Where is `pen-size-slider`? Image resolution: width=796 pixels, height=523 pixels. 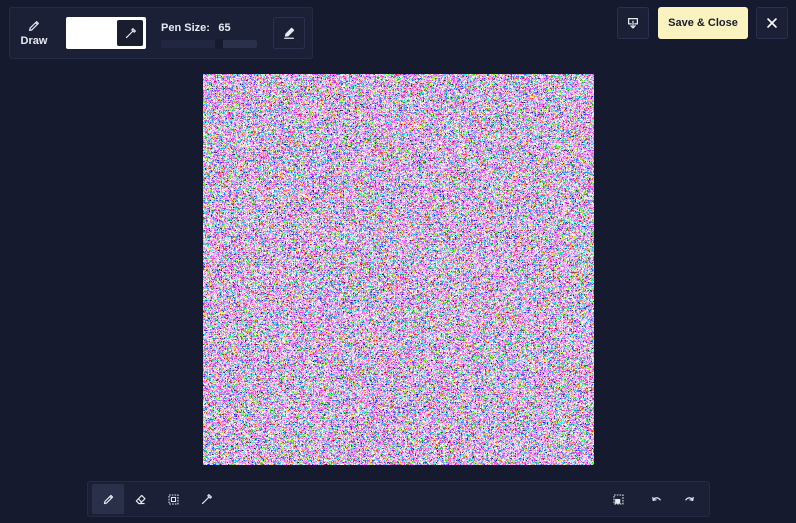
pen-size-slider is located at coordinates (209, 44).